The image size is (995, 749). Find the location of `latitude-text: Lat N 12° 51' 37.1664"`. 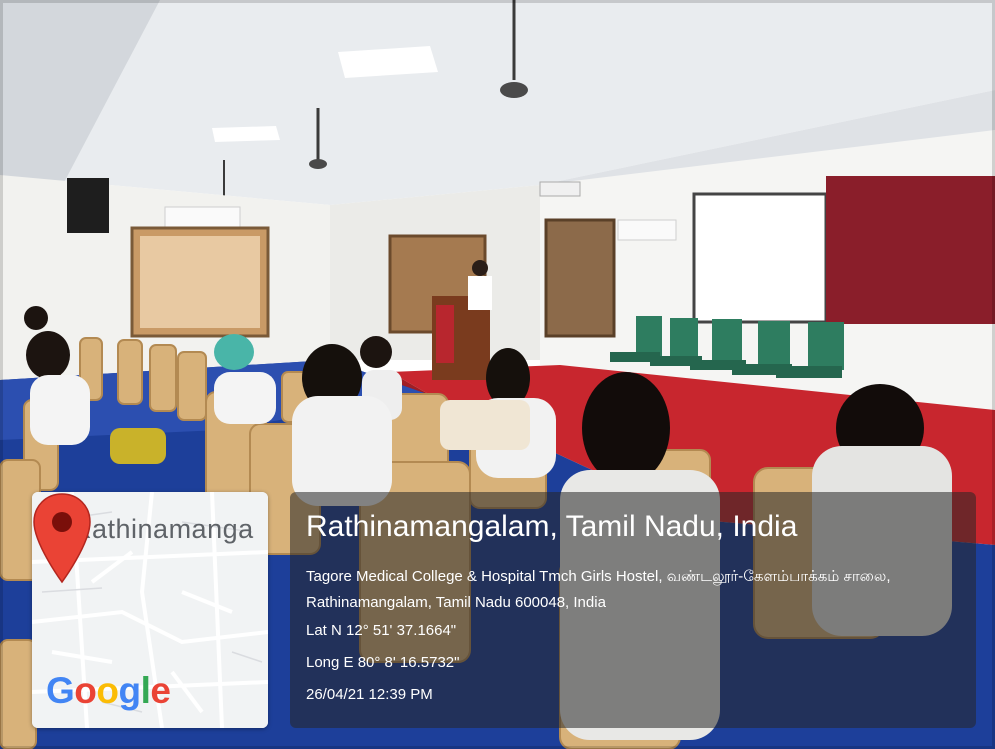

latitude-text: Lat N 12° 51' 37.1664" is located at coordinates (381, 630).